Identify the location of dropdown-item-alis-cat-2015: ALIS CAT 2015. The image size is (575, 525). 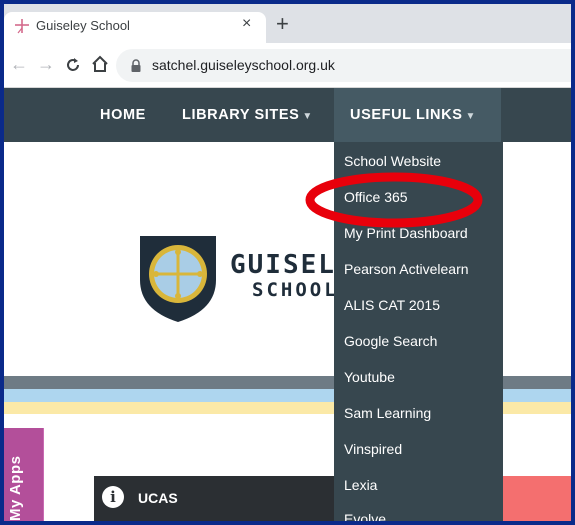
(392, 305).